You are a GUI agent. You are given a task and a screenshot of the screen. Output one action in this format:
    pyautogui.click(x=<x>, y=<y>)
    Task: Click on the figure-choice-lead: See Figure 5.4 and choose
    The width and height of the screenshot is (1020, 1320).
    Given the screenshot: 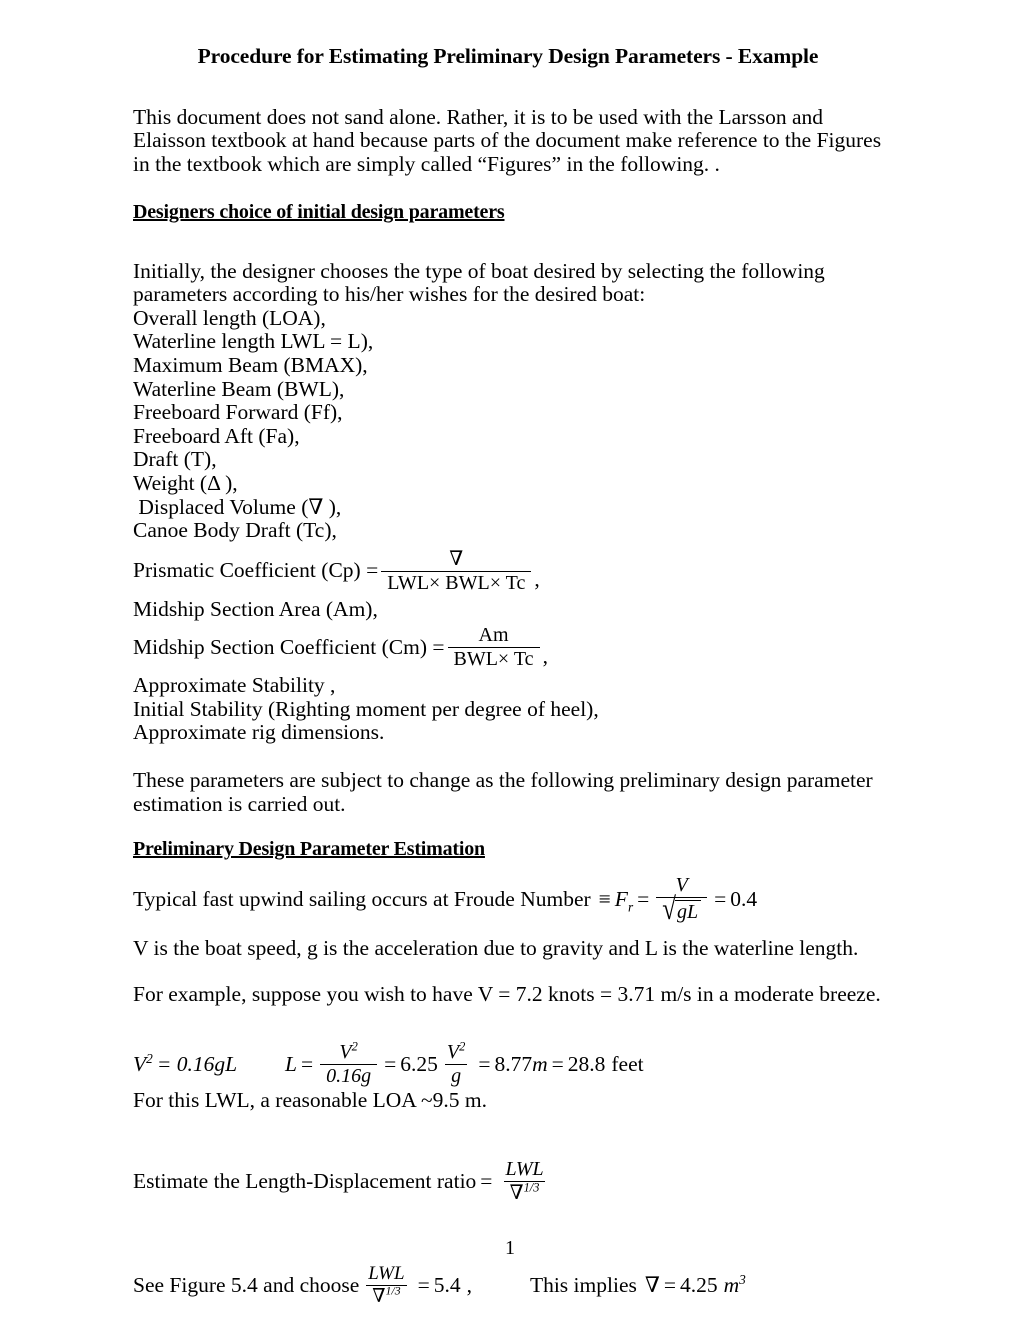 What is the action you would take?
    pyautogui.click(x=246, y=1284)
    